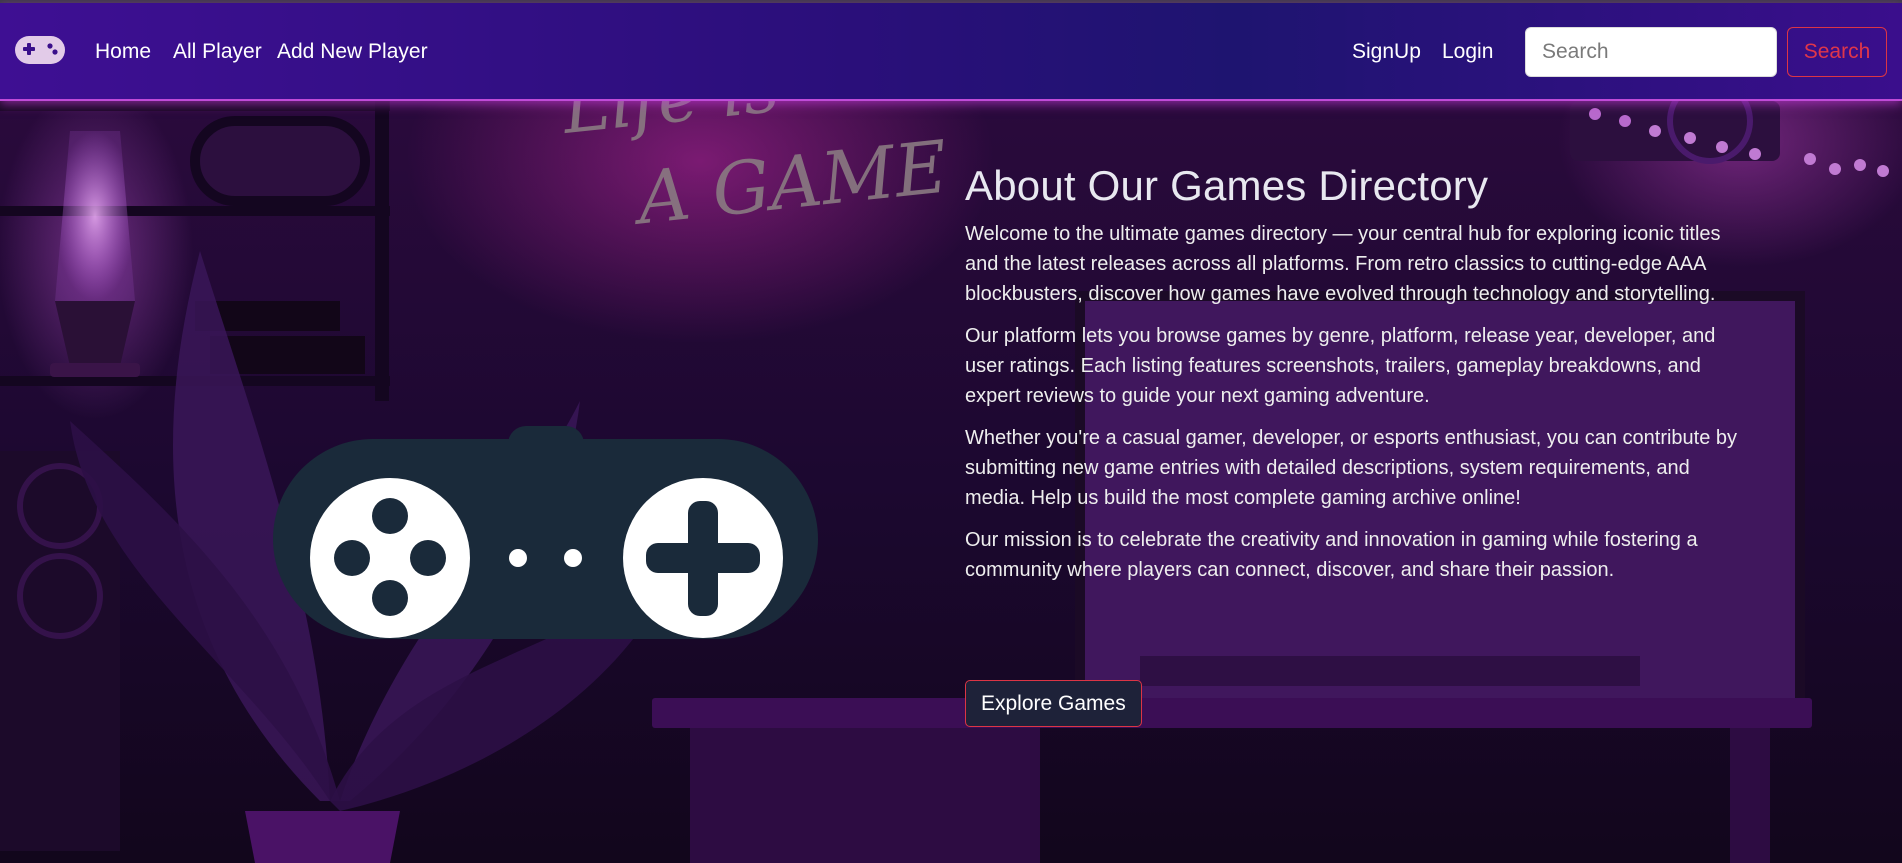 The width and height of the screenshot is (1902, 863). Describe the element at coordinates (352, 52) in the screenshot. I see `nav-link-add-new-player: Add New Player` at that location.